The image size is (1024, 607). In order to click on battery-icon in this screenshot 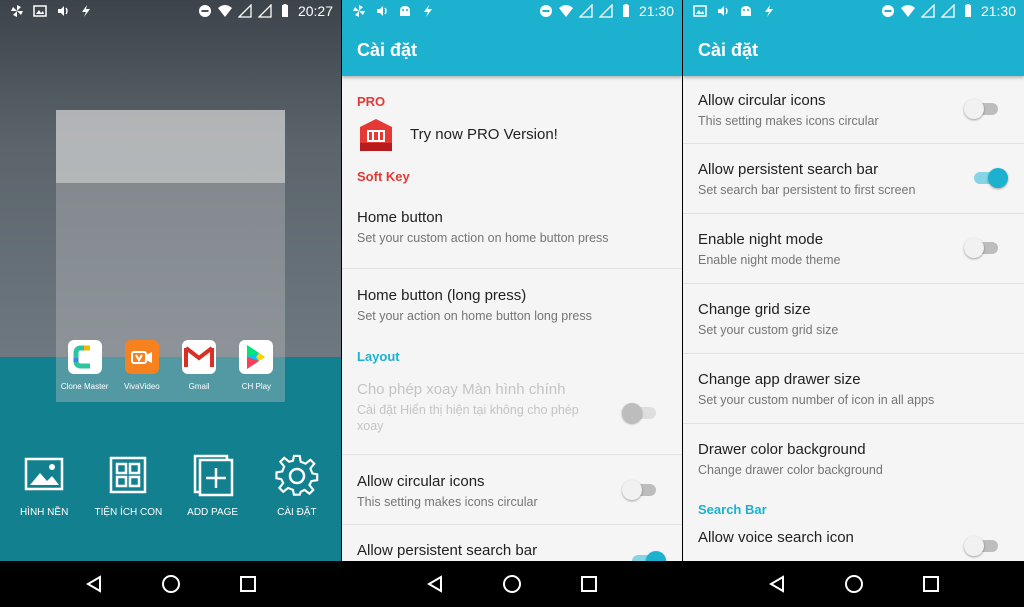, I will do `click(967, 10)`.